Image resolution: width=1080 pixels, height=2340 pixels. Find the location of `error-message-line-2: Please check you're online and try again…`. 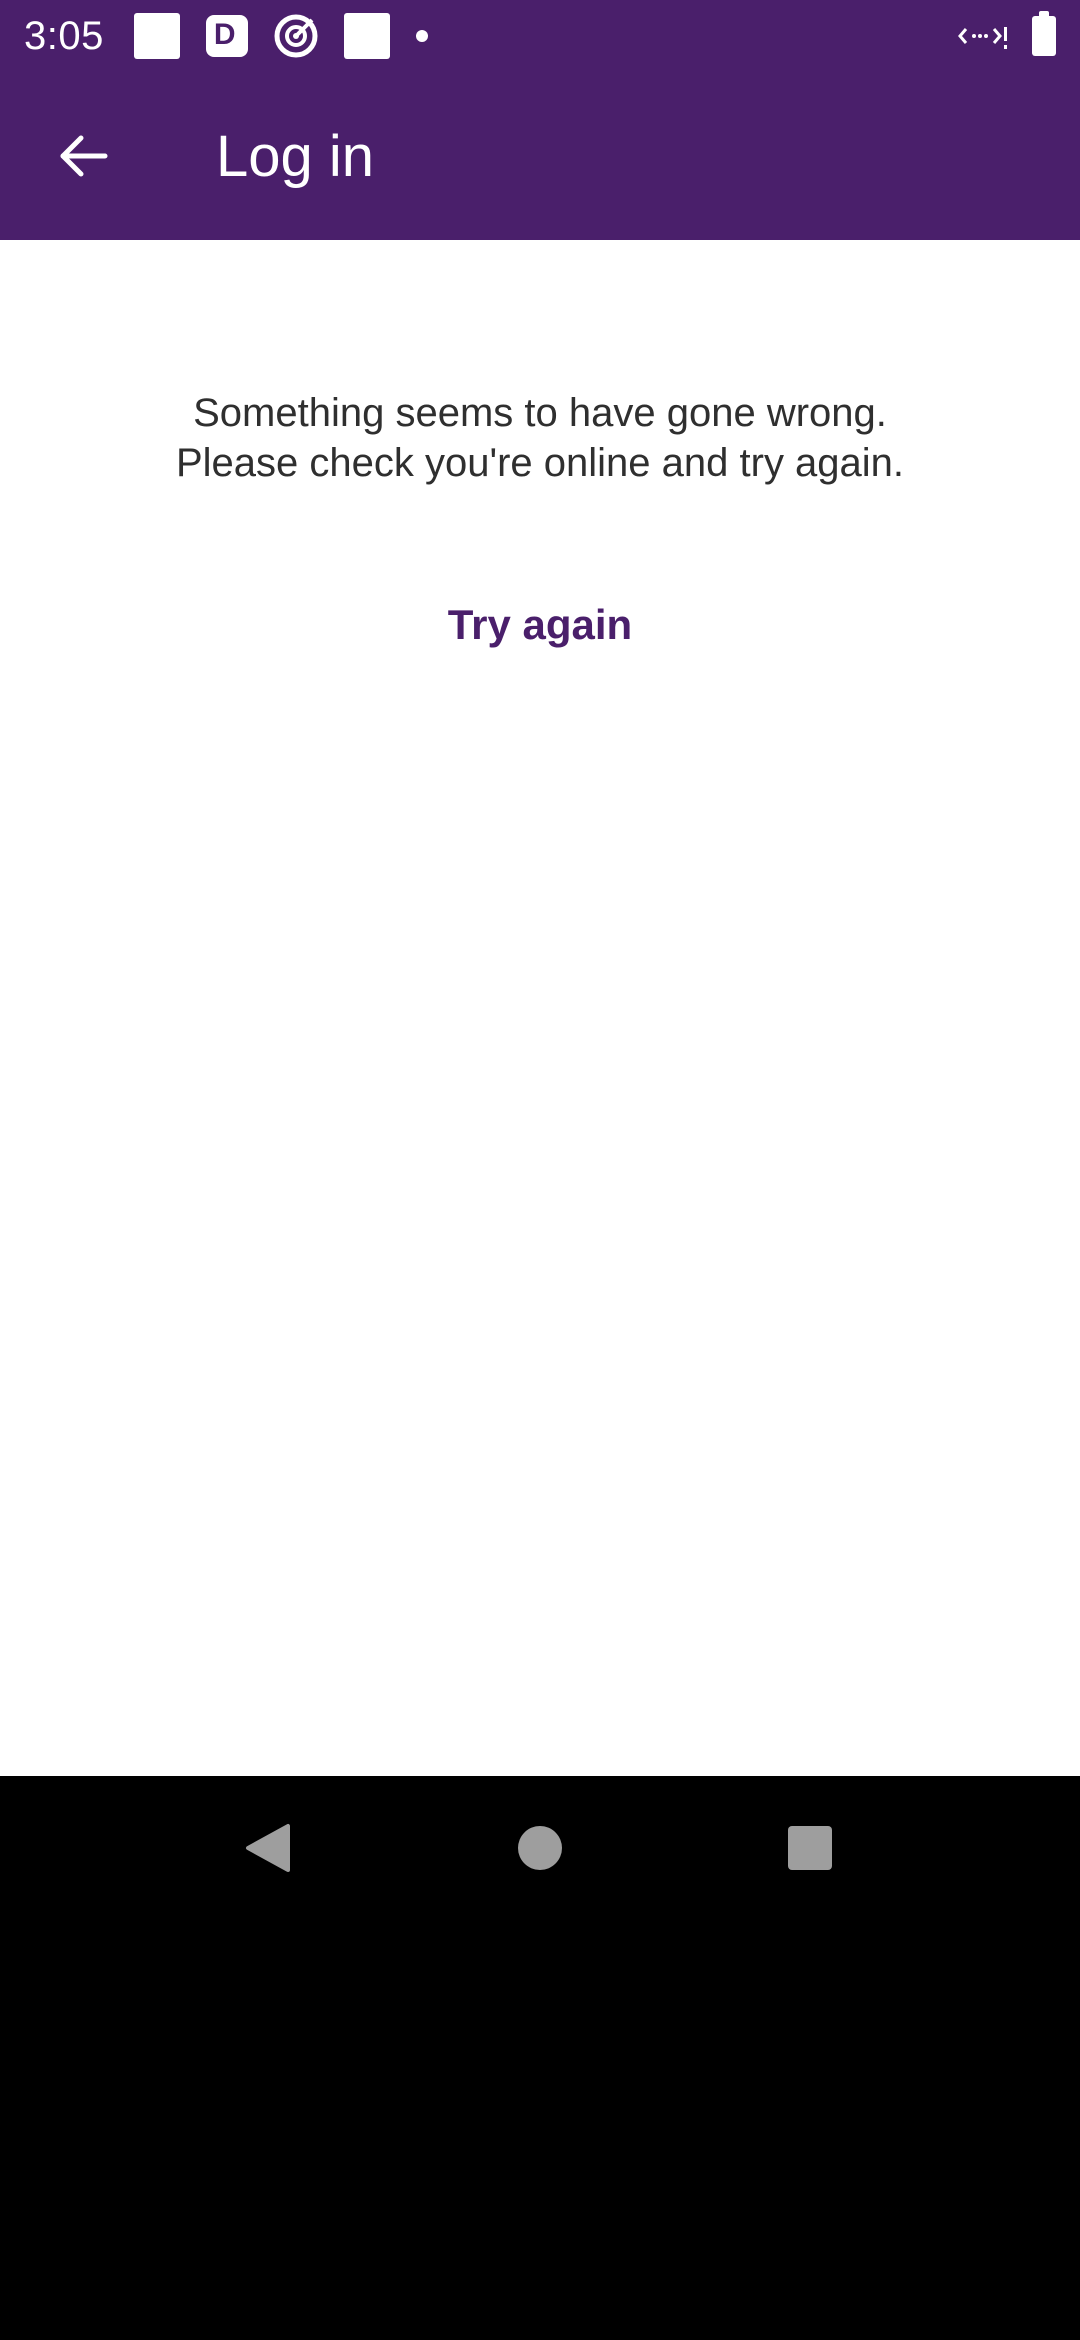

error-message-line-2: Please check you're online and try again… is located at coordinates (540, 463).